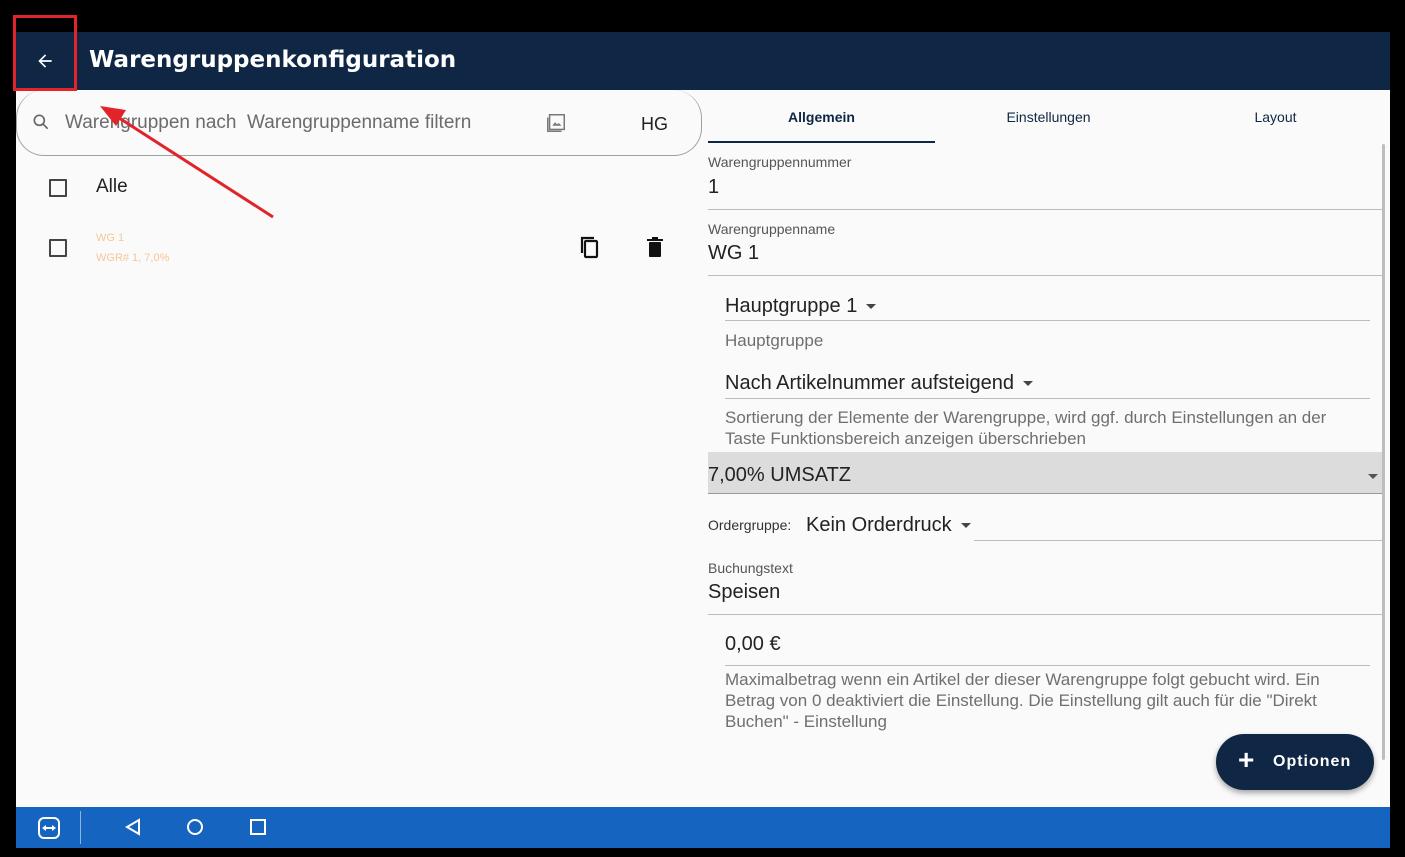  Describe the element at coordinates (58, 248) in the screenshot. I see `item-checkbox` at that location.